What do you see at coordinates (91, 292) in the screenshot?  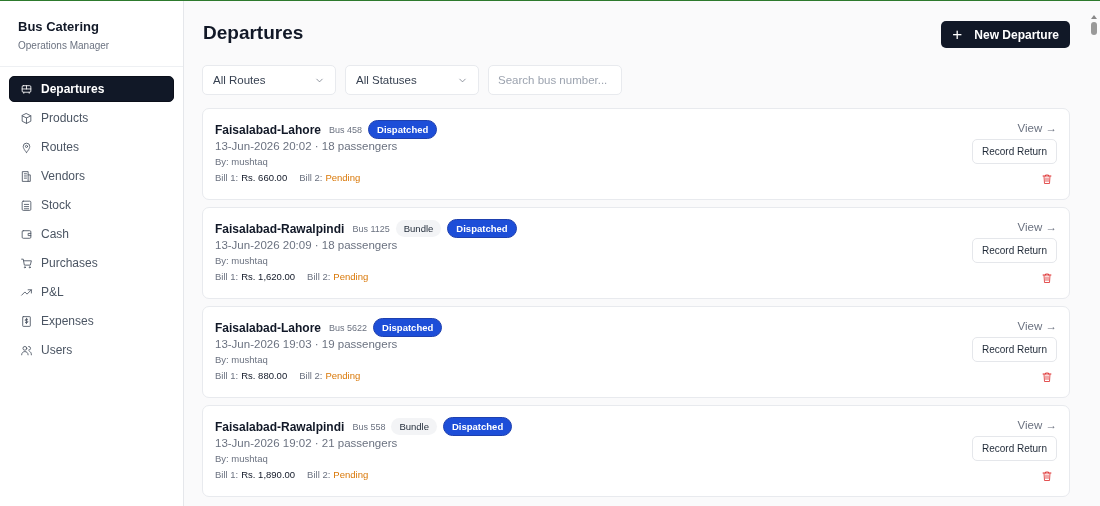 I see `sidebar-item: P&L` at bounding box center [91, 292].